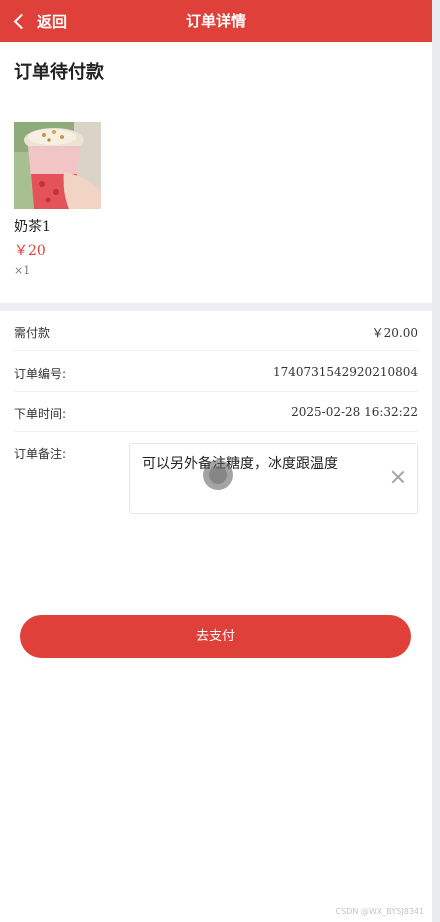 Image resolution: width=440 pixels, height=922 pixels. What do you see at coordinates (216, 372) in the screenshot?
I see `order-number-row: 订单编号: 1740731542920210804` at bounding box center [216, 372].